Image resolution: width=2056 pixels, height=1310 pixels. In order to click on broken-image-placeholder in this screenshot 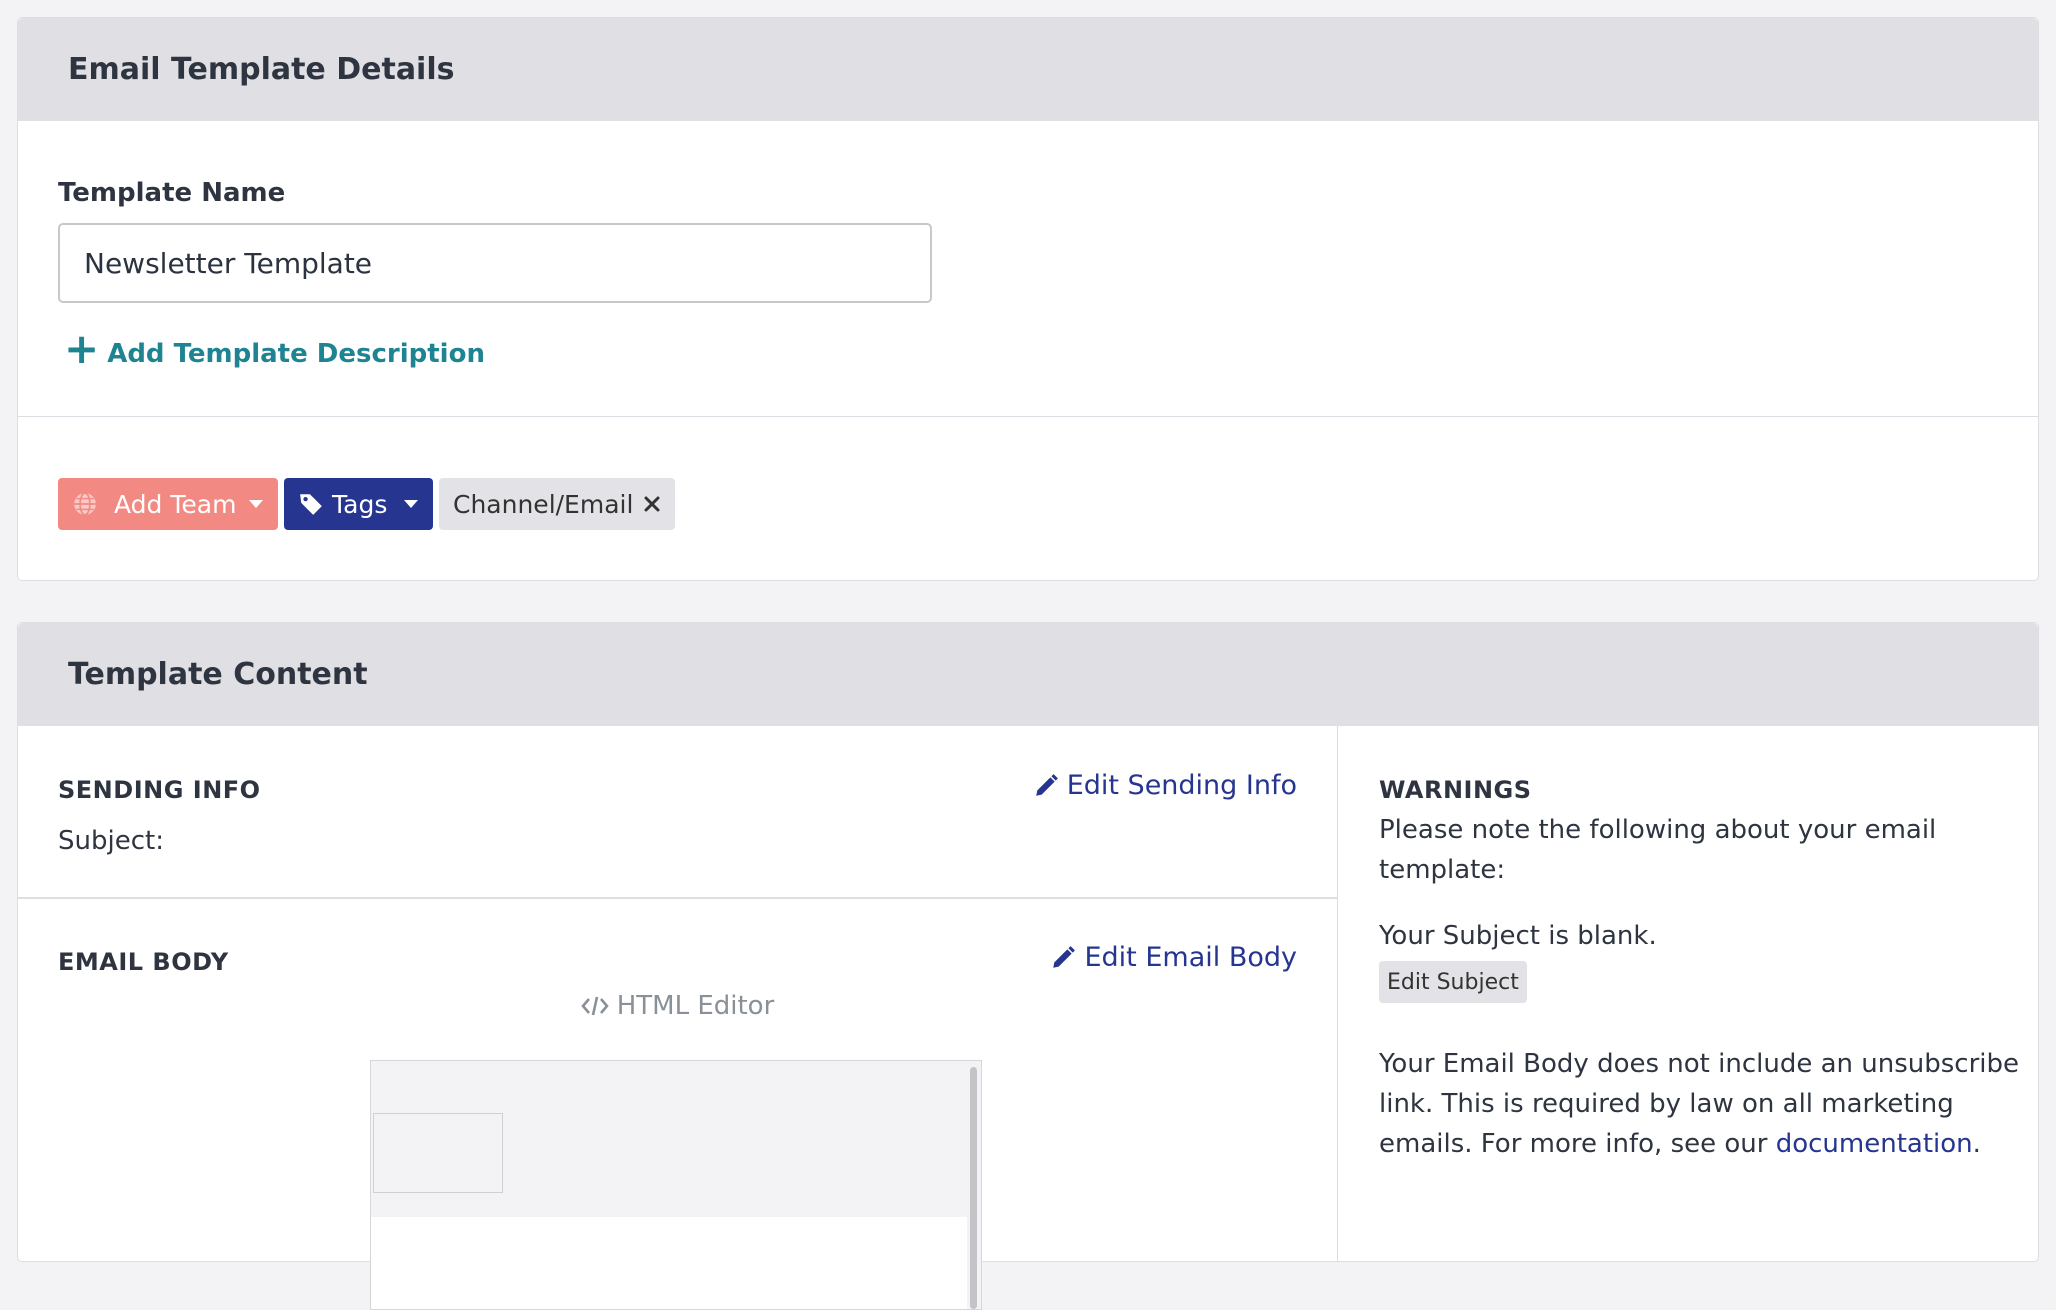, I will do `click(438, 1153)`.